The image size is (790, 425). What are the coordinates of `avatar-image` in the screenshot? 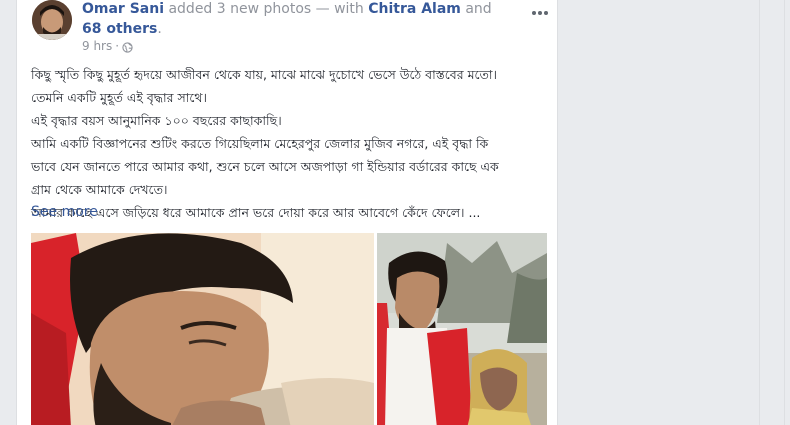 It's located at (52, 20).